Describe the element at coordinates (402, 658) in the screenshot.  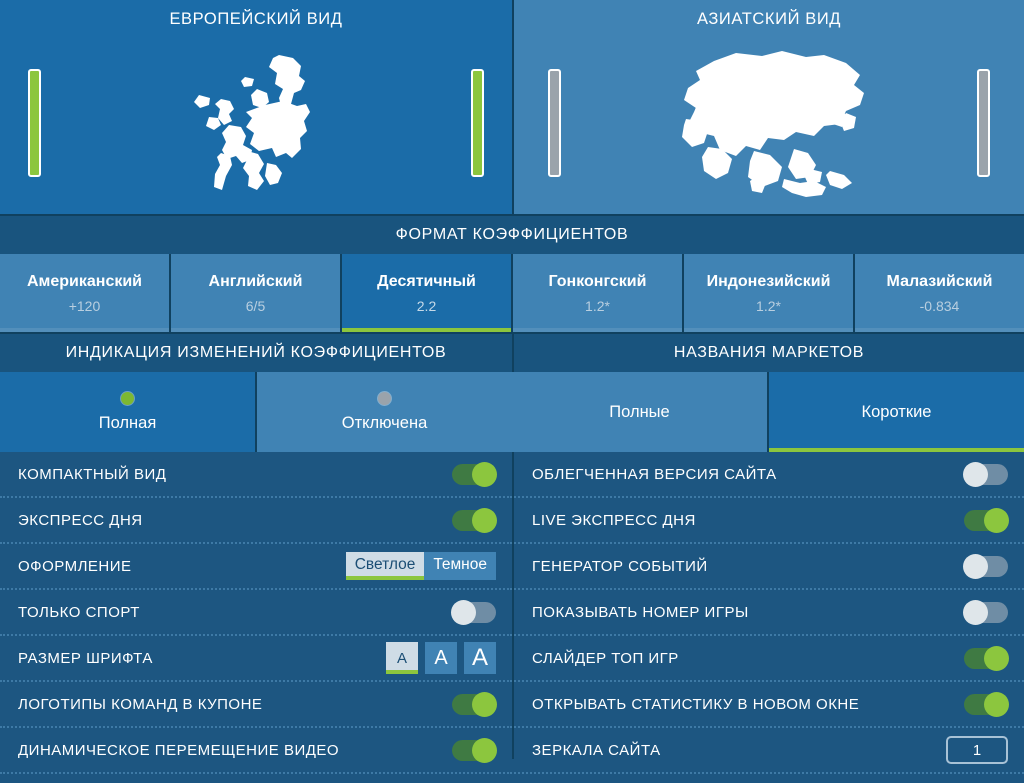
I see `font-size-option-small: A` at that location.